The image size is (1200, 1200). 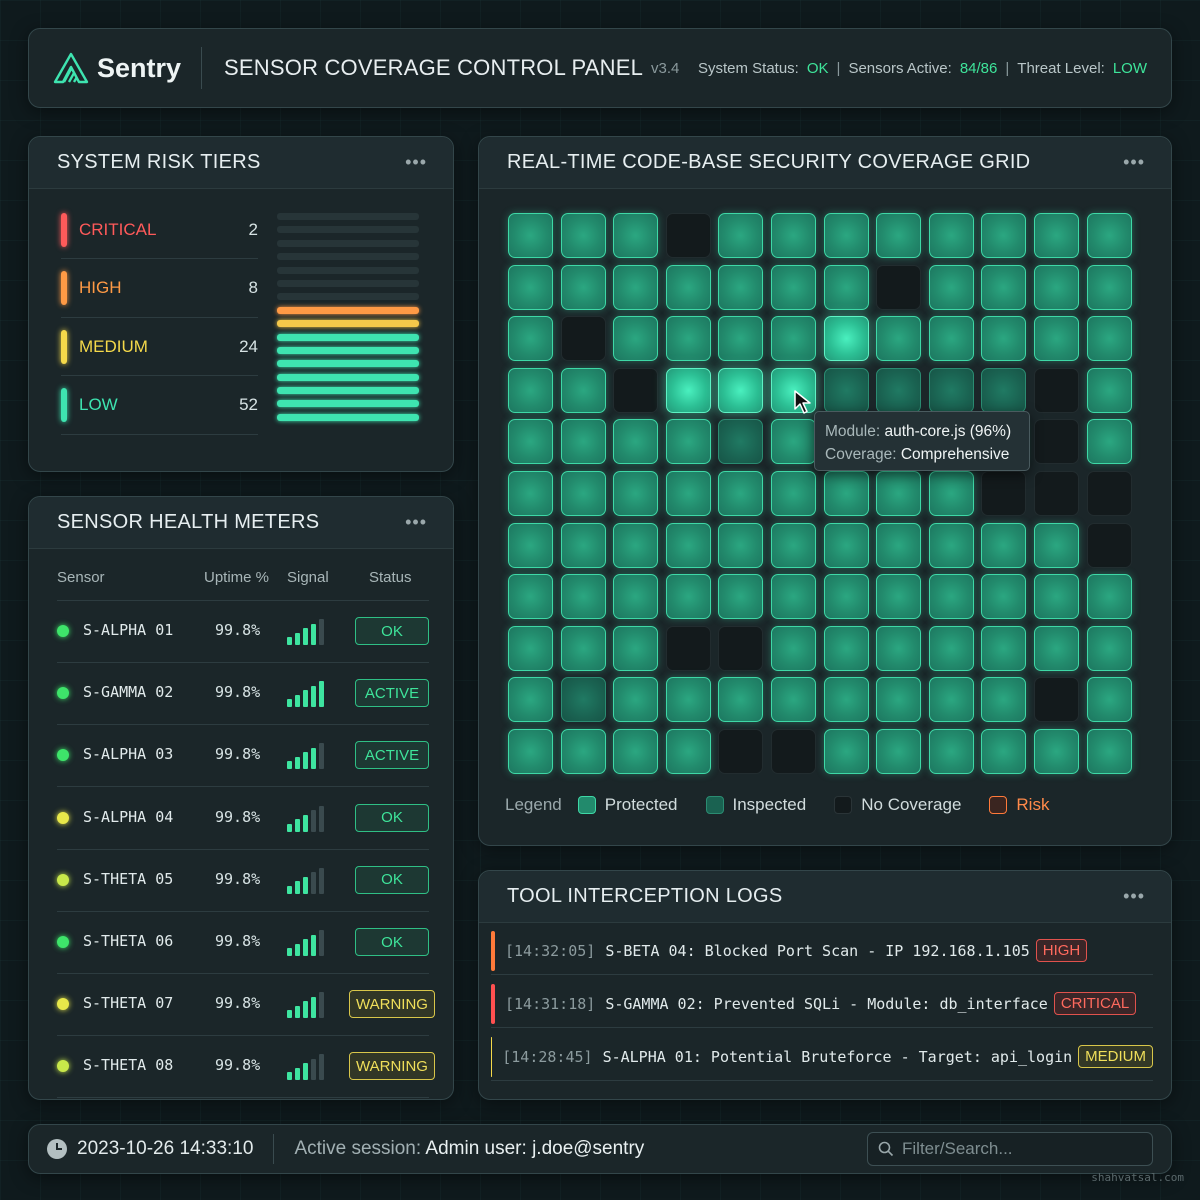 What do you see at coordinates (159, 347) in the screenshot?
I see `risk-tier-medium: MEDIUM 24` at bounding box center [159, 347].